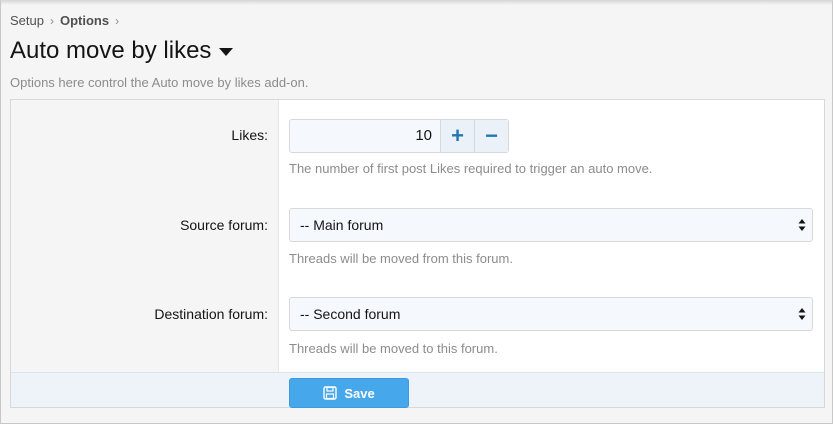 The width and height of the screenshot is (833, 424). I want to click on breadcrumb: Setup › Options ›, so click(67, 20).